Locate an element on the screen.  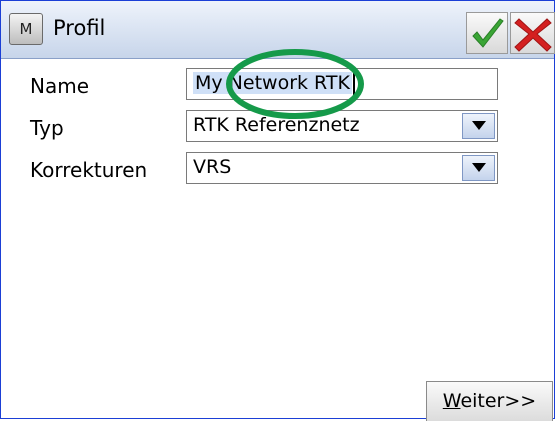
korrekturen-dropdown-button is located at coordinates (478, 168).